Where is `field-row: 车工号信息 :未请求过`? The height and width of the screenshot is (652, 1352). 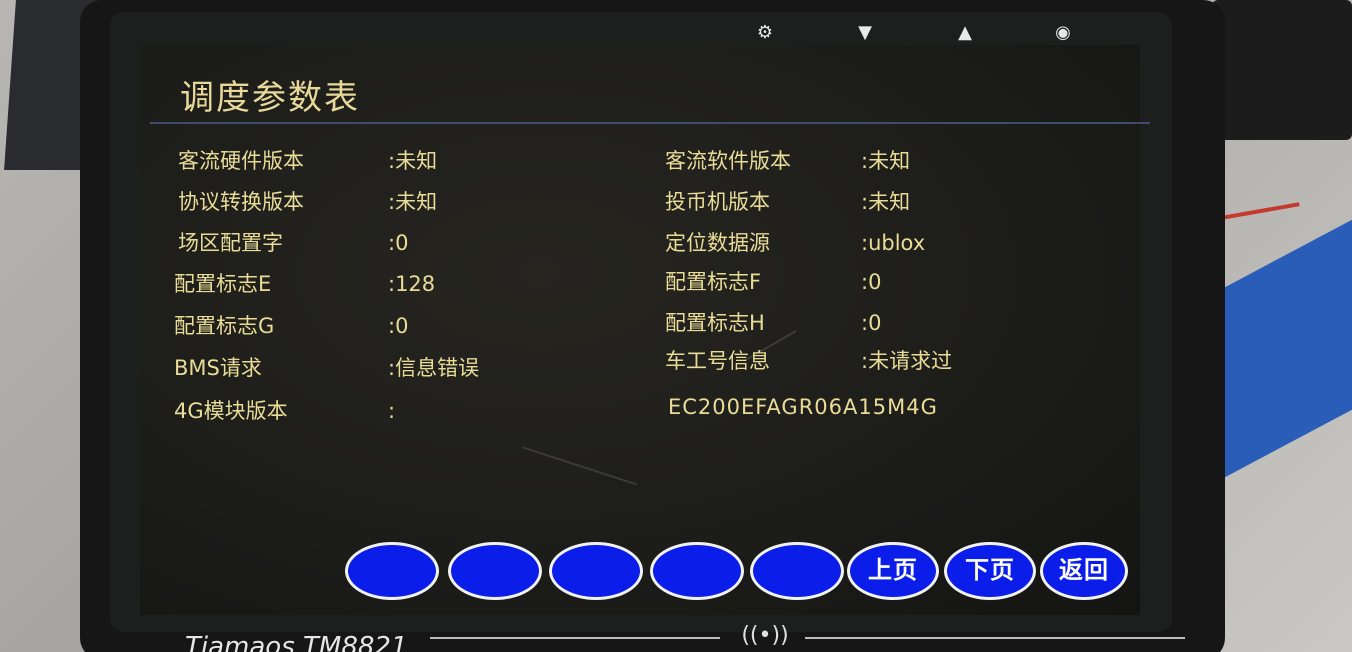
field-row: 车工号信息 :未请求过 is located at coordinates (845, 361).